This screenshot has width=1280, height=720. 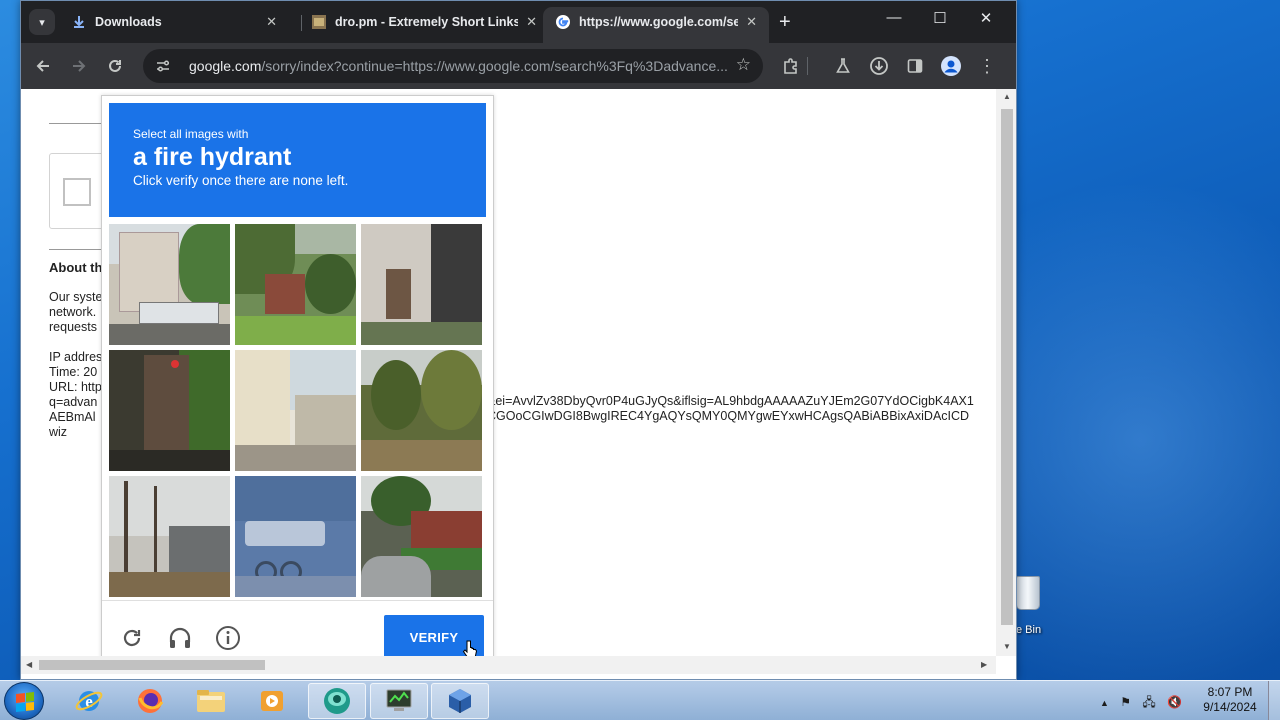 I want to click on page-divider, so click(x=79, y=123).